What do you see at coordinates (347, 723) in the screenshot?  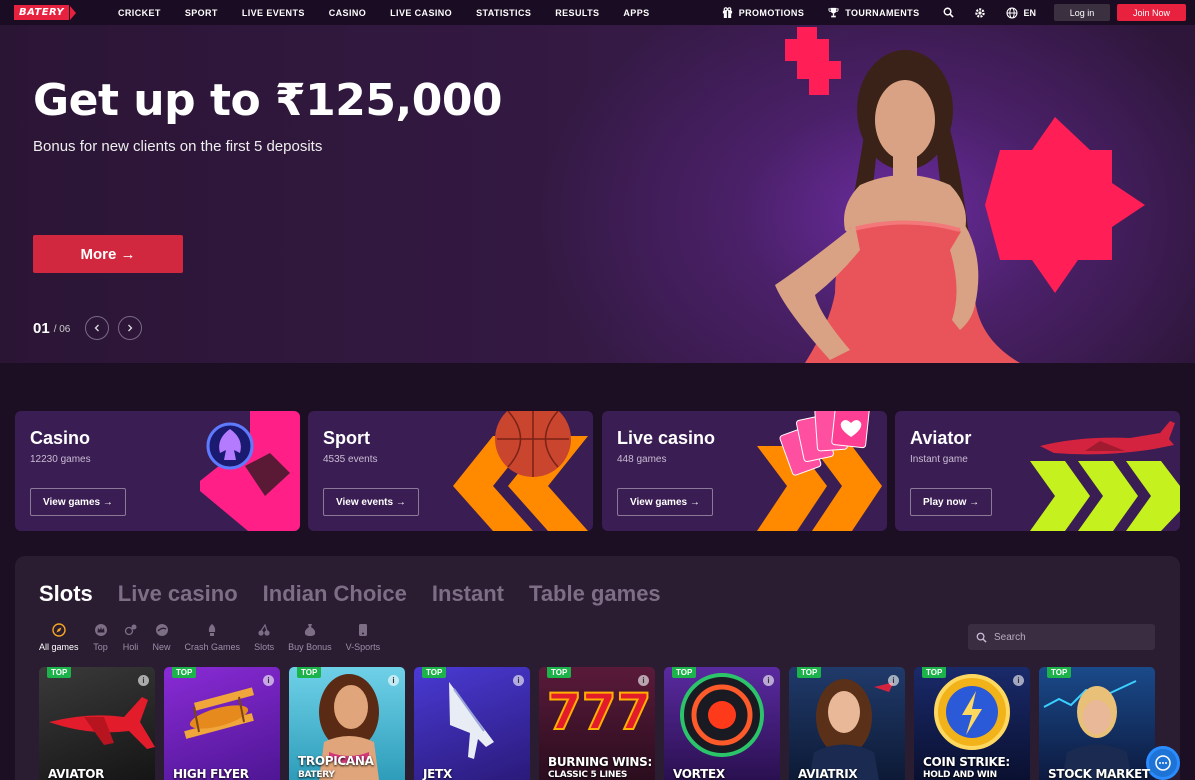 I see `game-tile-tropicana: TOP i TROPICANA BATERY` at bounding box center [347, 723].